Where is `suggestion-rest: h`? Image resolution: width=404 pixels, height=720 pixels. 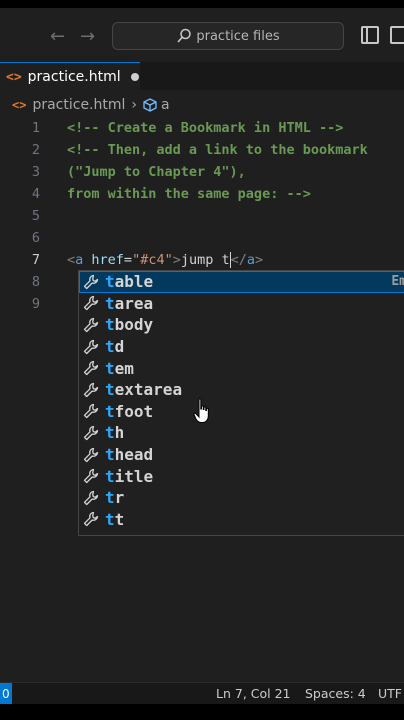
suggestion-rest: h is located at coordinates (119, 433).